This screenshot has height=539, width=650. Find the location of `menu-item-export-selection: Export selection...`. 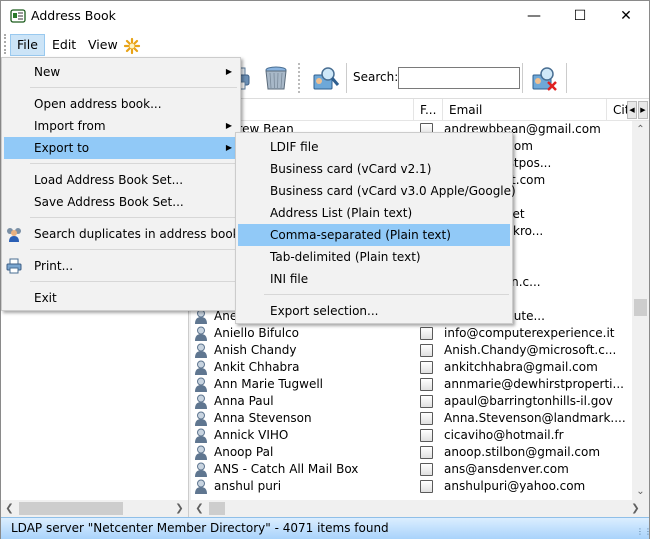

menu-item-export-selection: Export selection... is located at coordinates (374, 311).